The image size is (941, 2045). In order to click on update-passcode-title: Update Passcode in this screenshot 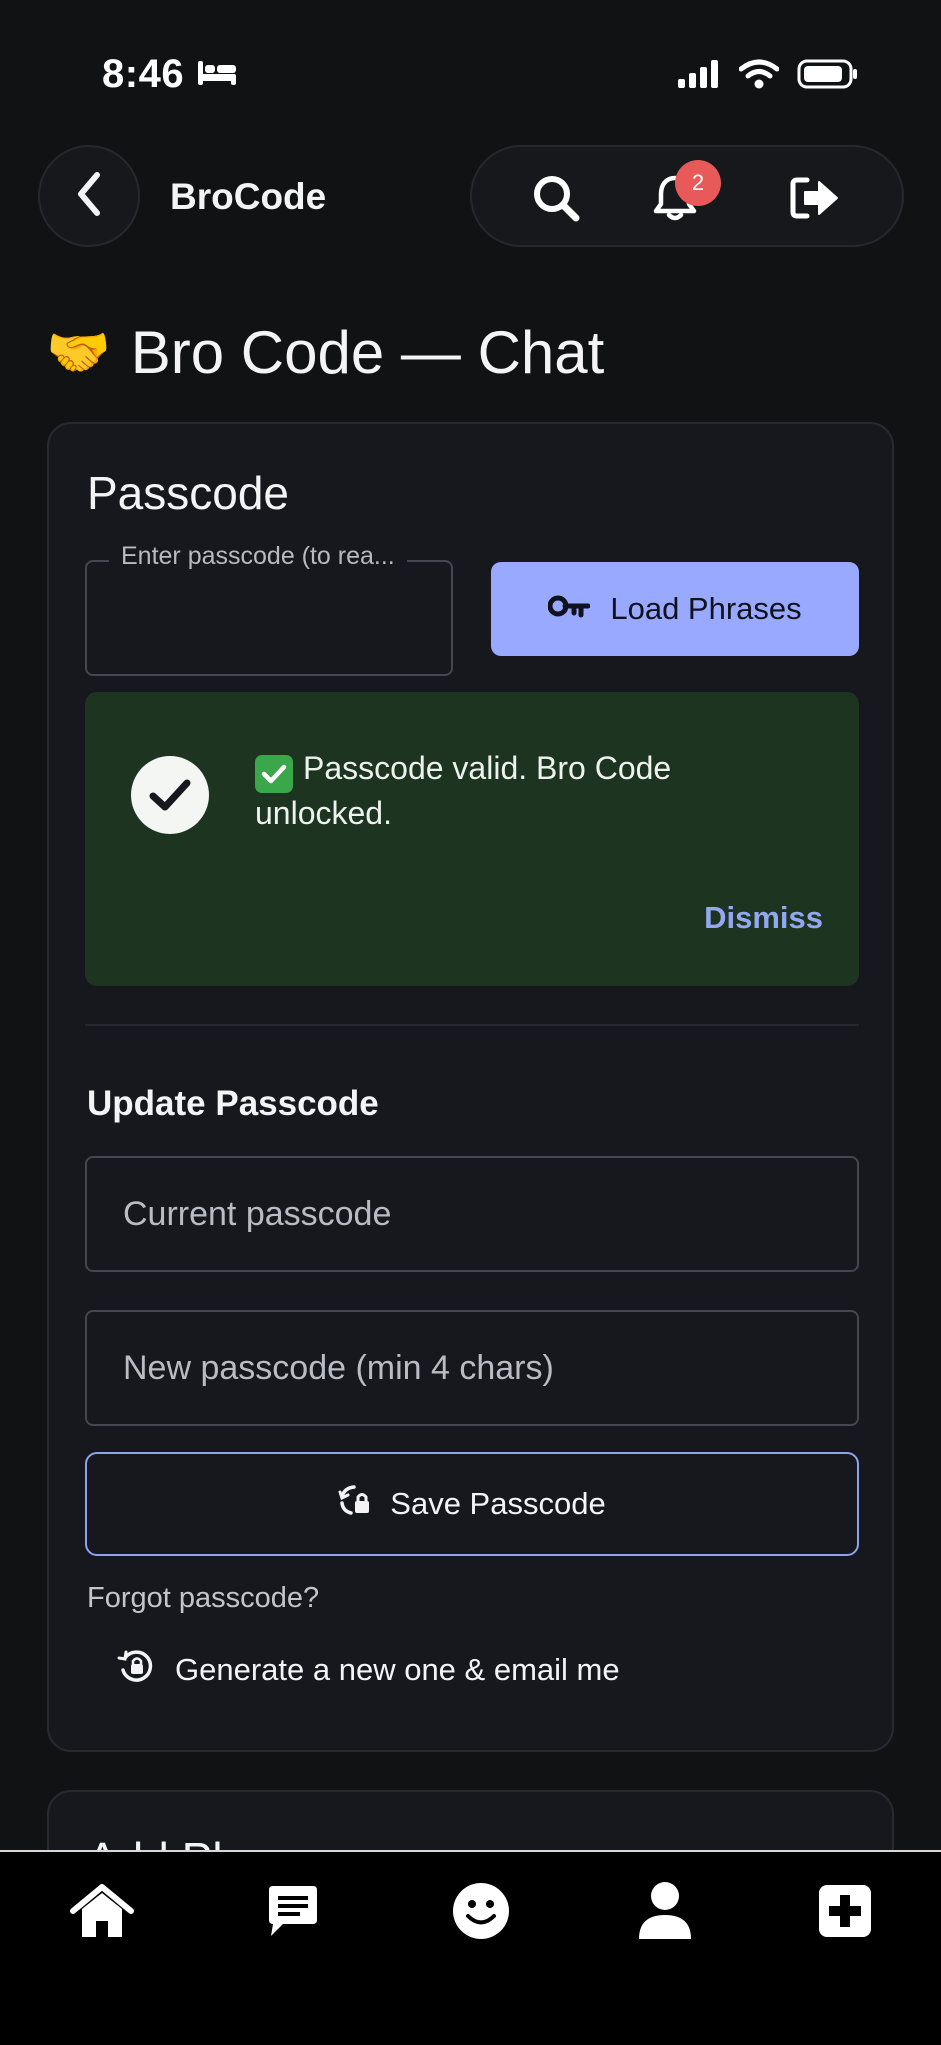, I will do `click(233, 1103)`.